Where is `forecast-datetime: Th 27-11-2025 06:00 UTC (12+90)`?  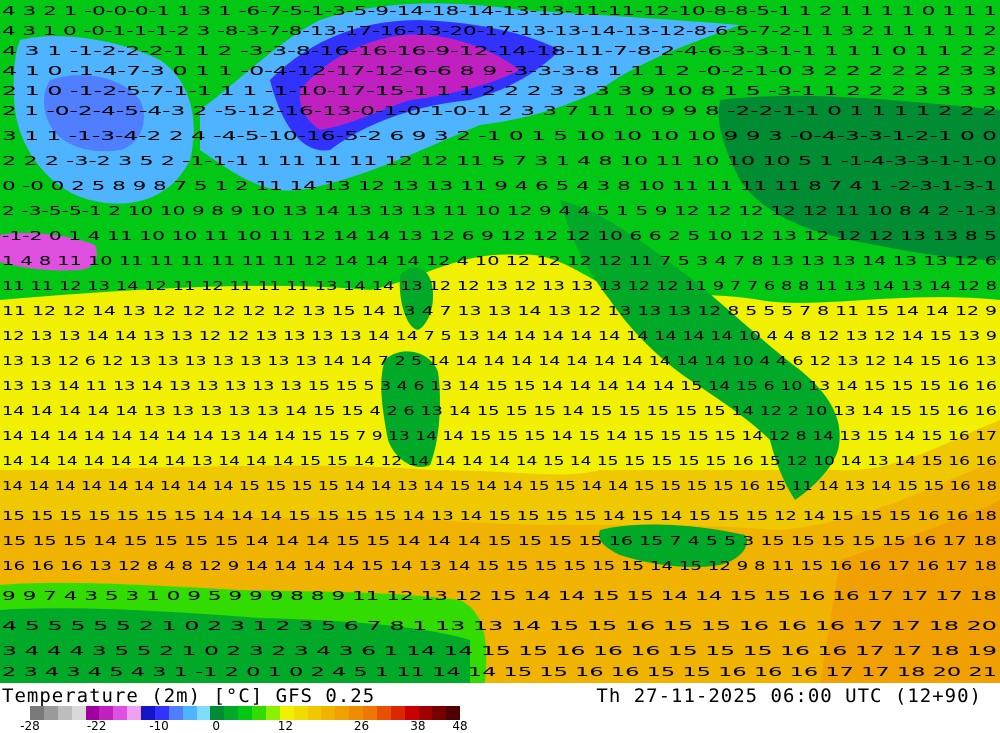
forecast-datetime: Th 27-11-2025 06:00 UTC (12+90) is located at coordinates (789, 696).